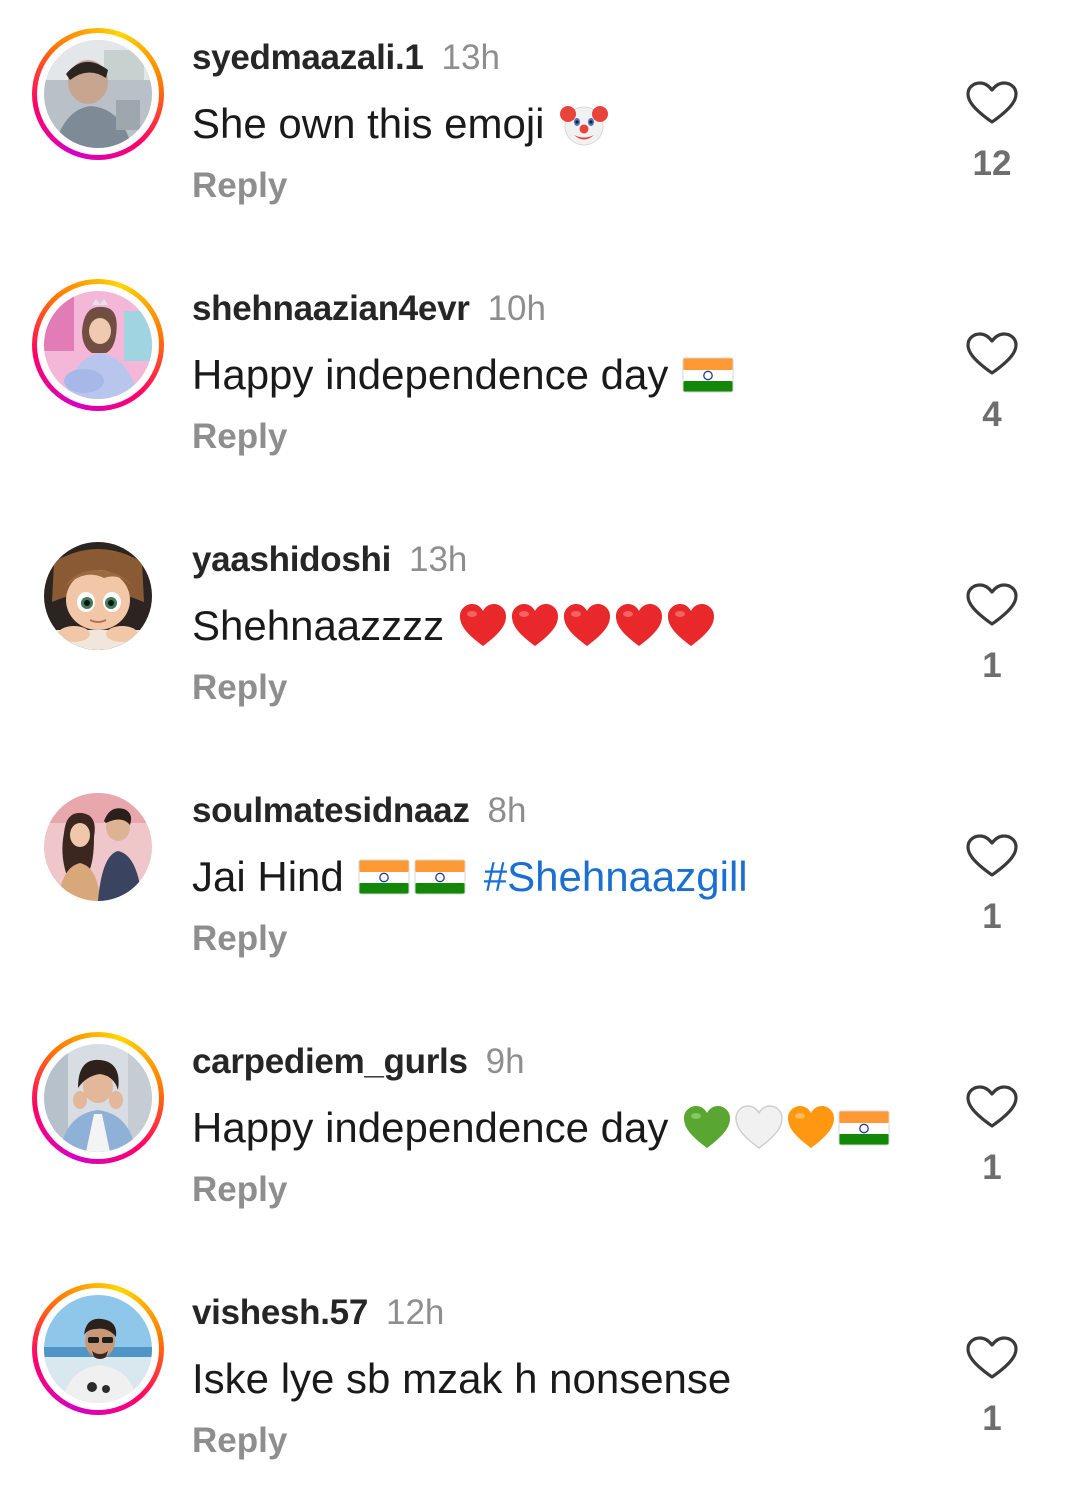 The width and height of the screenshot is (1076, 1506). What do you see at coordinates (507, 810) in the screenshot?
I see `timestamp: 8h` at bounding box center [507, 810].